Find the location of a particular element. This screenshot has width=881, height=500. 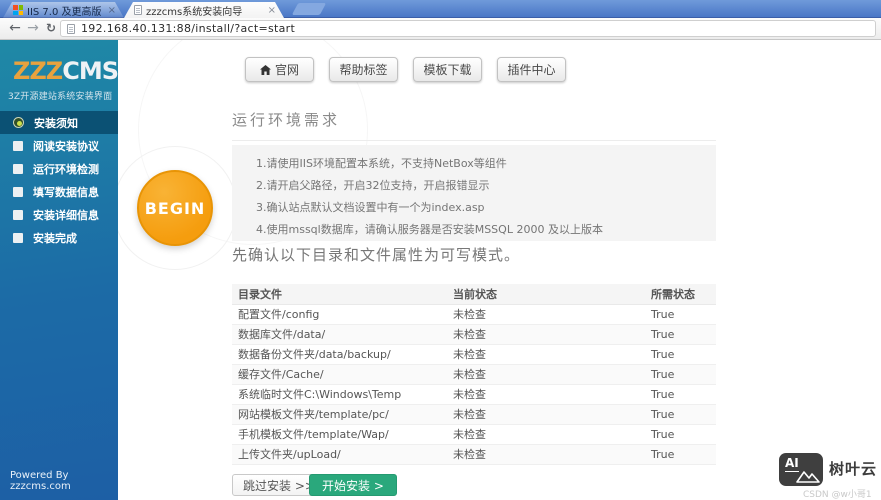

sidebar-item-env-check: 运行环境检测 is located at coordinates (59, 168).